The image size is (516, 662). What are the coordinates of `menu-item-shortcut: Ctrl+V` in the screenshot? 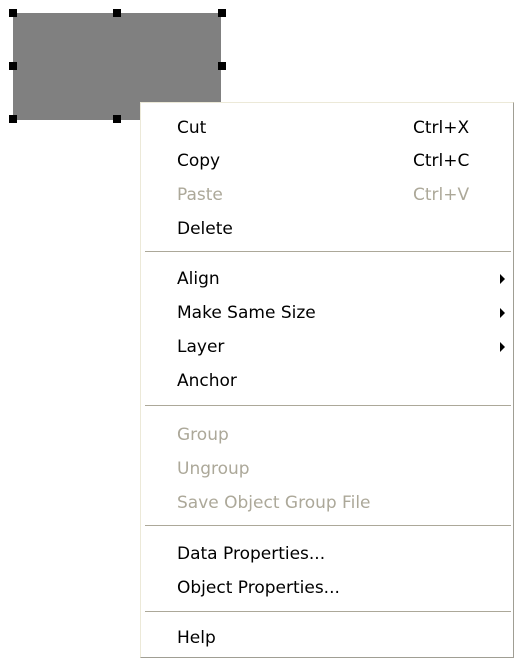 It's located at (441, 195).